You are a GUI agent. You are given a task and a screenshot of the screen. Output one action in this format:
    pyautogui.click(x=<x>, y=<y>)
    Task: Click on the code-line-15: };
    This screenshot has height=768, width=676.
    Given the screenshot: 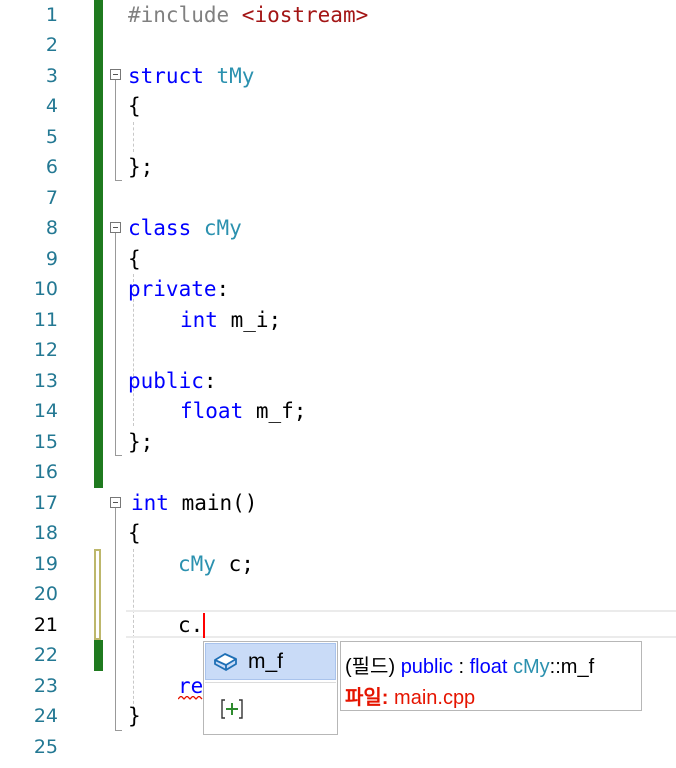 What is the action you would take?
    pyautogui.click(x=140, y=442)
    